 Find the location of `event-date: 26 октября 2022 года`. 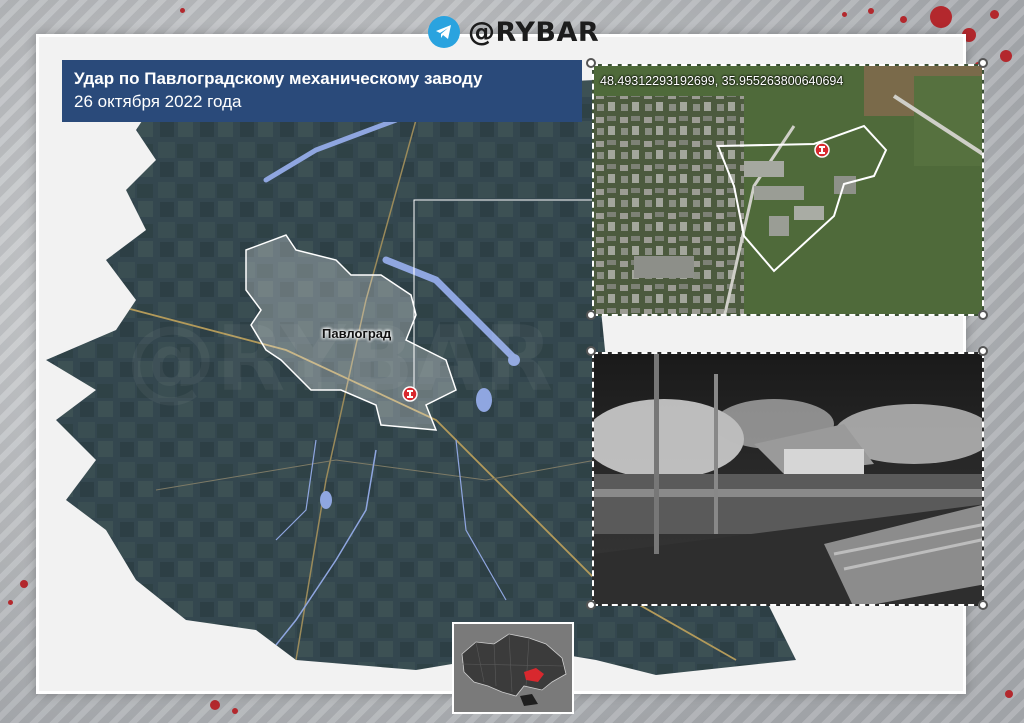

event-date: 26 октября 2022 года is located at coordinates (158, 101).